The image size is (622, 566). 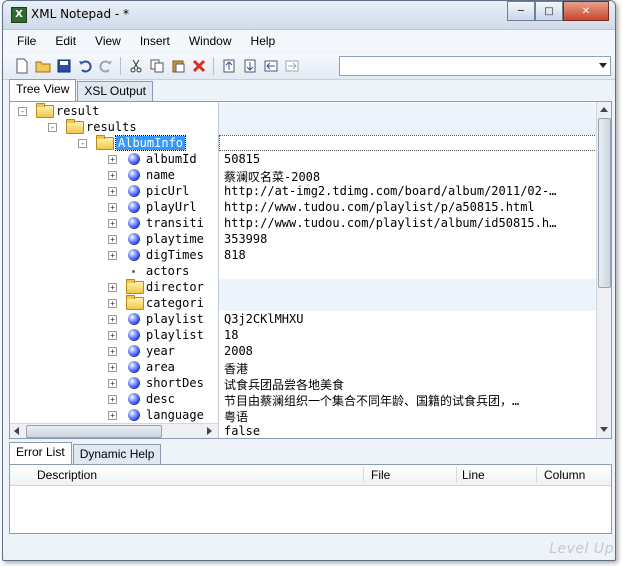 What do you see at coordinates (114, 383) in the screenshot?
I see `tree-node-shortdes: + shortDes` at bounding box center [114, 383].